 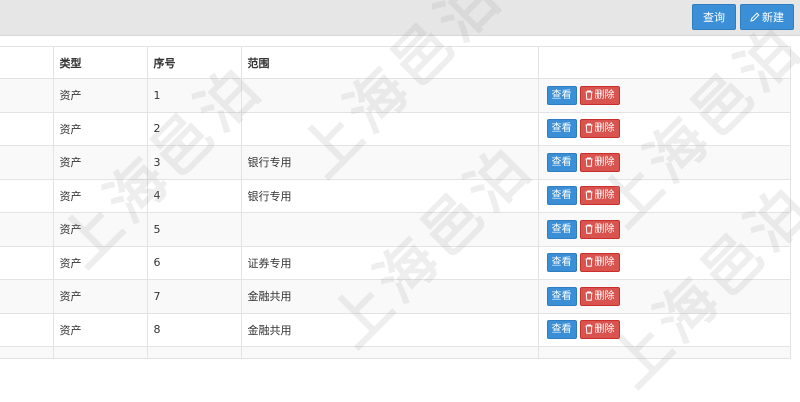 What do you see at coordinates (389, 262) in the screenshot?
I see `scope-cell: 证券专用` at bounding box center [389, 262].